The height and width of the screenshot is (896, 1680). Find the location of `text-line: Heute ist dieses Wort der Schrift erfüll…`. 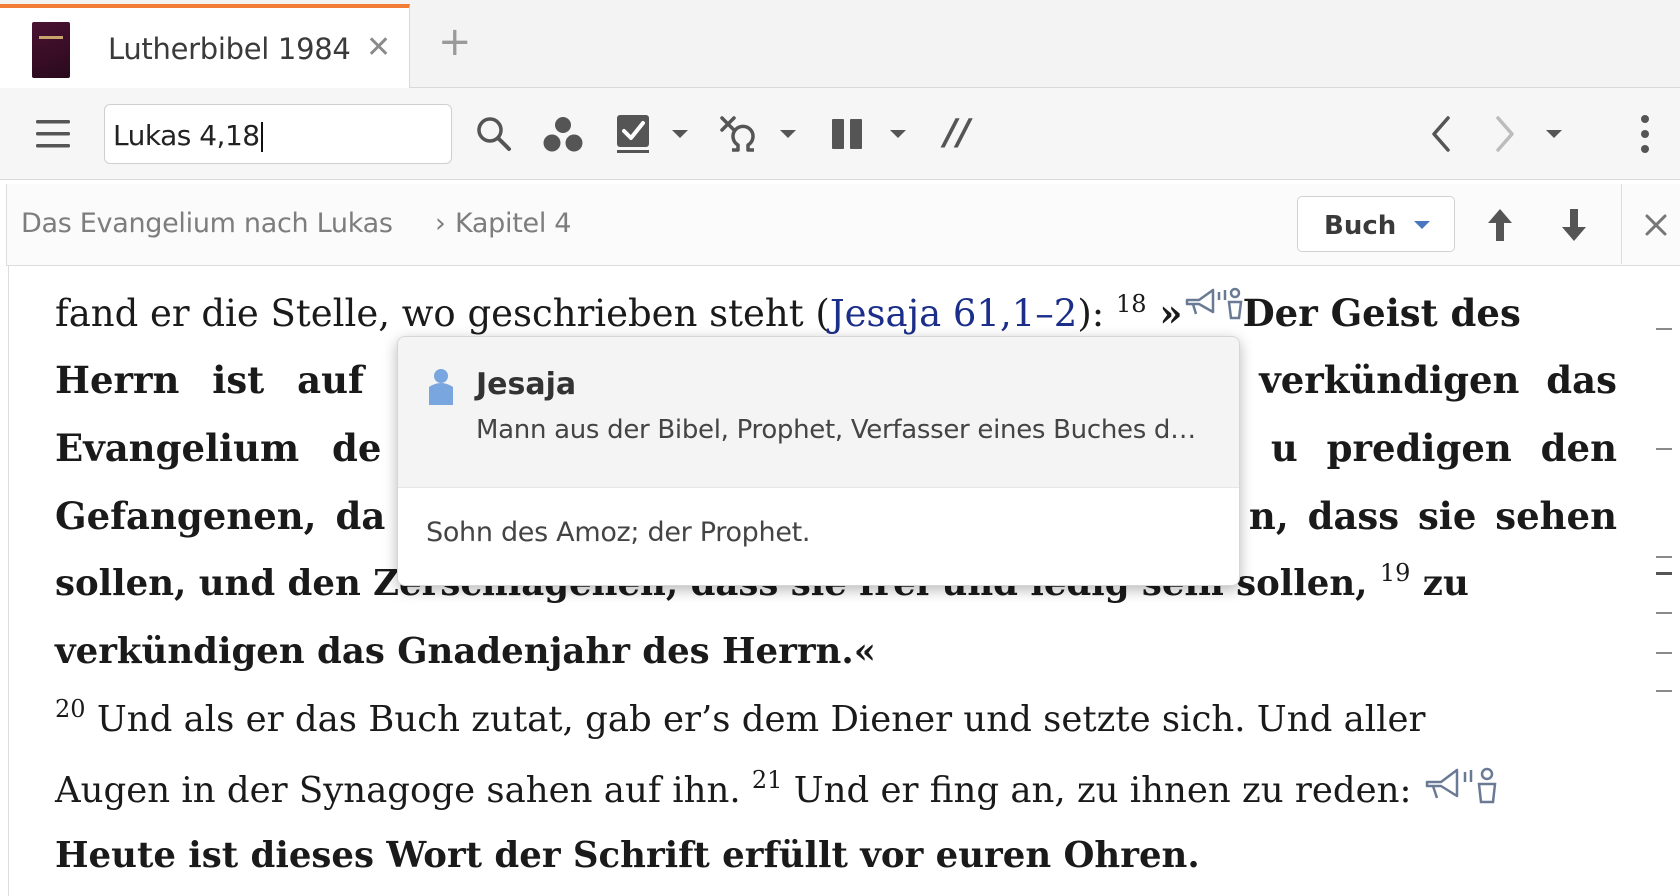

text-line: Heute ist dieses Wort der Schrift erfüll… is located at coordinates (836, 856).